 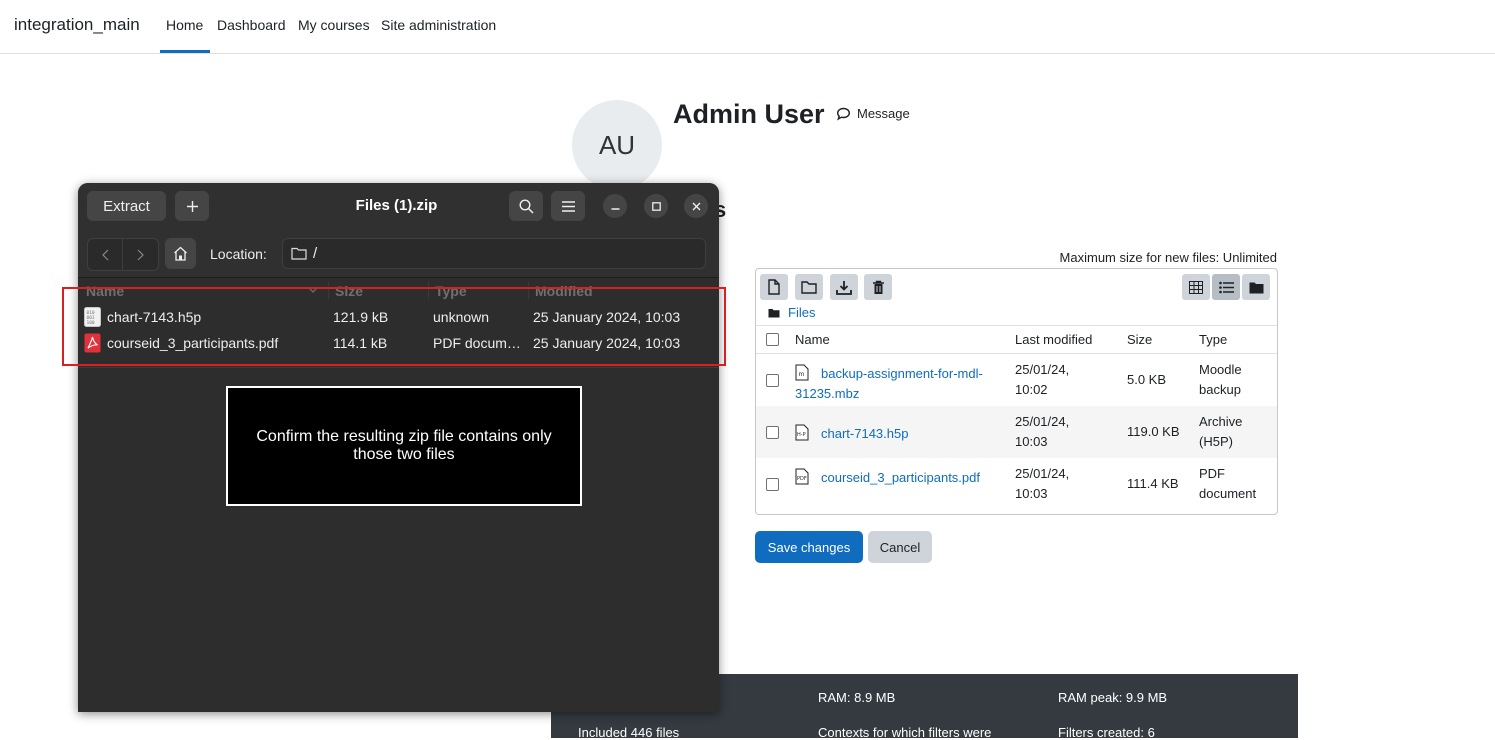 I want to click on list-view-button, so click(x=1226, y=287).